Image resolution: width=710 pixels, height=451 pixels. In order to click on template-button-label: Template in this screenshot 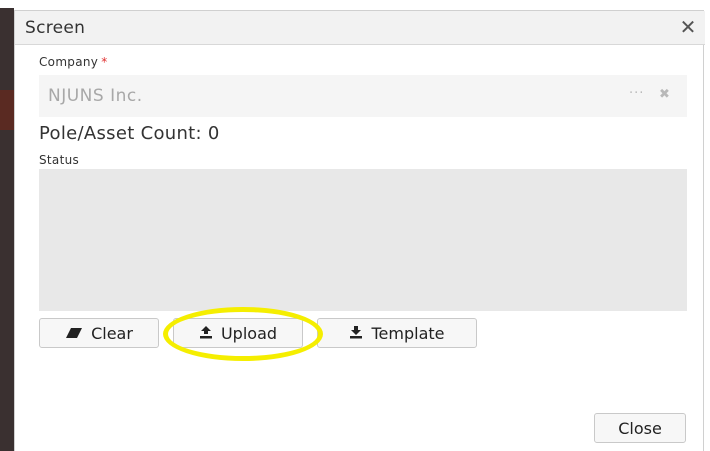, I will do `click(408, 333)`.